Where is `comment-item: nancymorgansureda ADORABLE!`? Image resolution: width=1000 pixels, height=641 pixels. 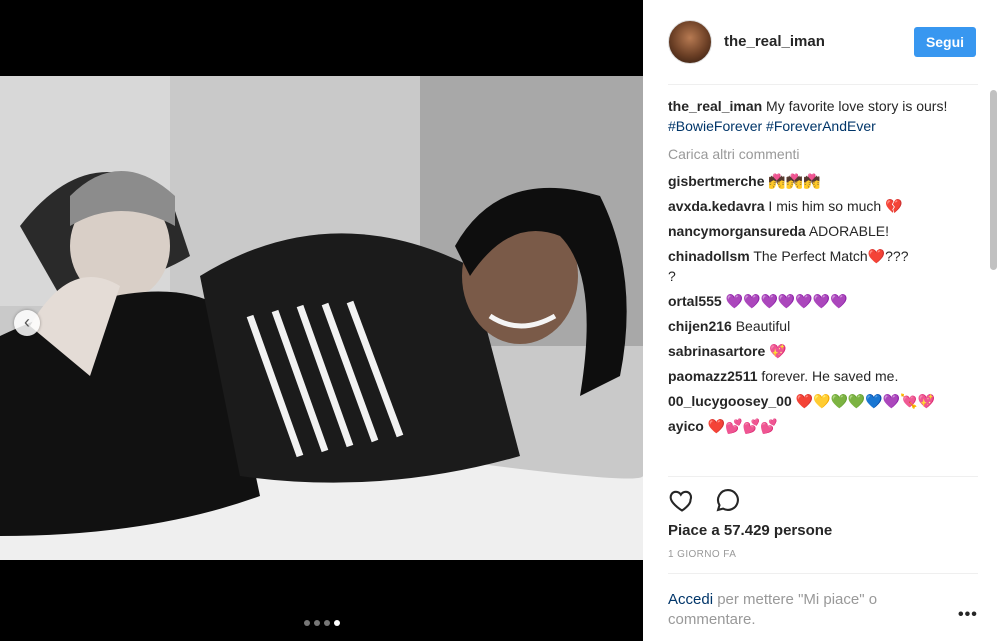 comment-item: nancymorgansureda ADORABLE! is located at coordinates (823, 231).